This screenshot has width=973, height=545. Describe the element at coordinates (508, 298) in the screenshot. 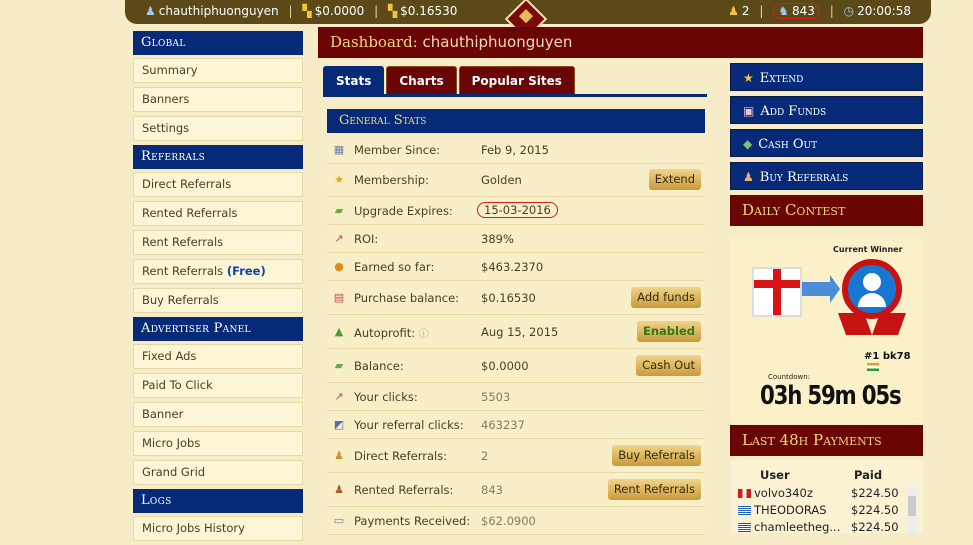

I see `stat-value: $0.16530` at that location.